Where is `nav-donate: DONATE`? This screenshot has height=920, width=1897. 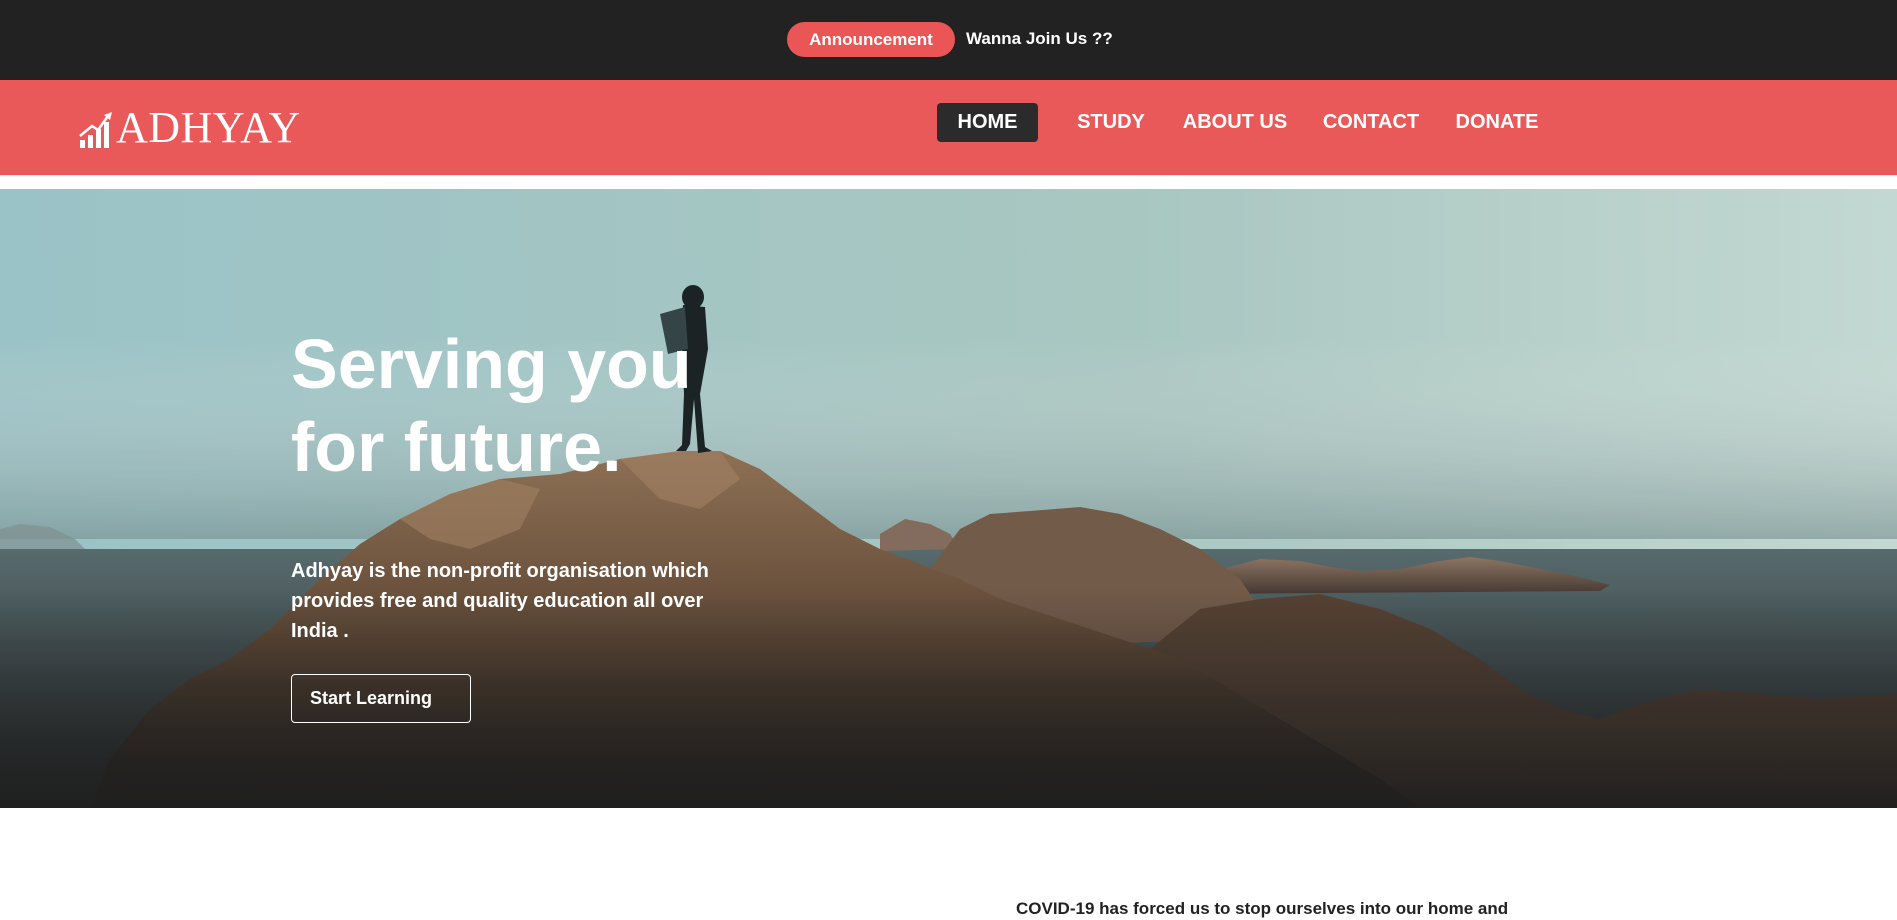 nav-donate: DONATE is located at coordinates (1497, 122).